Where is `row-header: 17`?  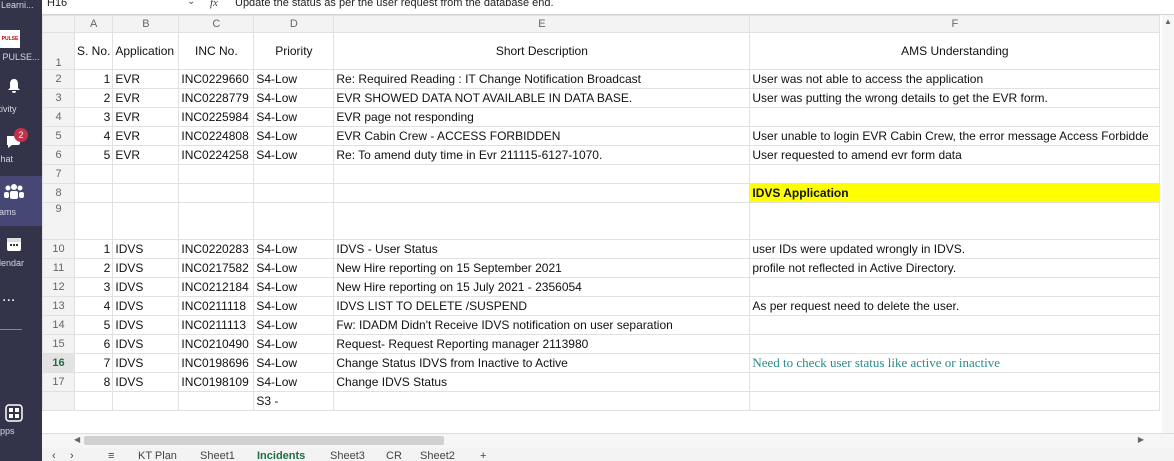
row-header: 17 is located at coordinates (58, 382).